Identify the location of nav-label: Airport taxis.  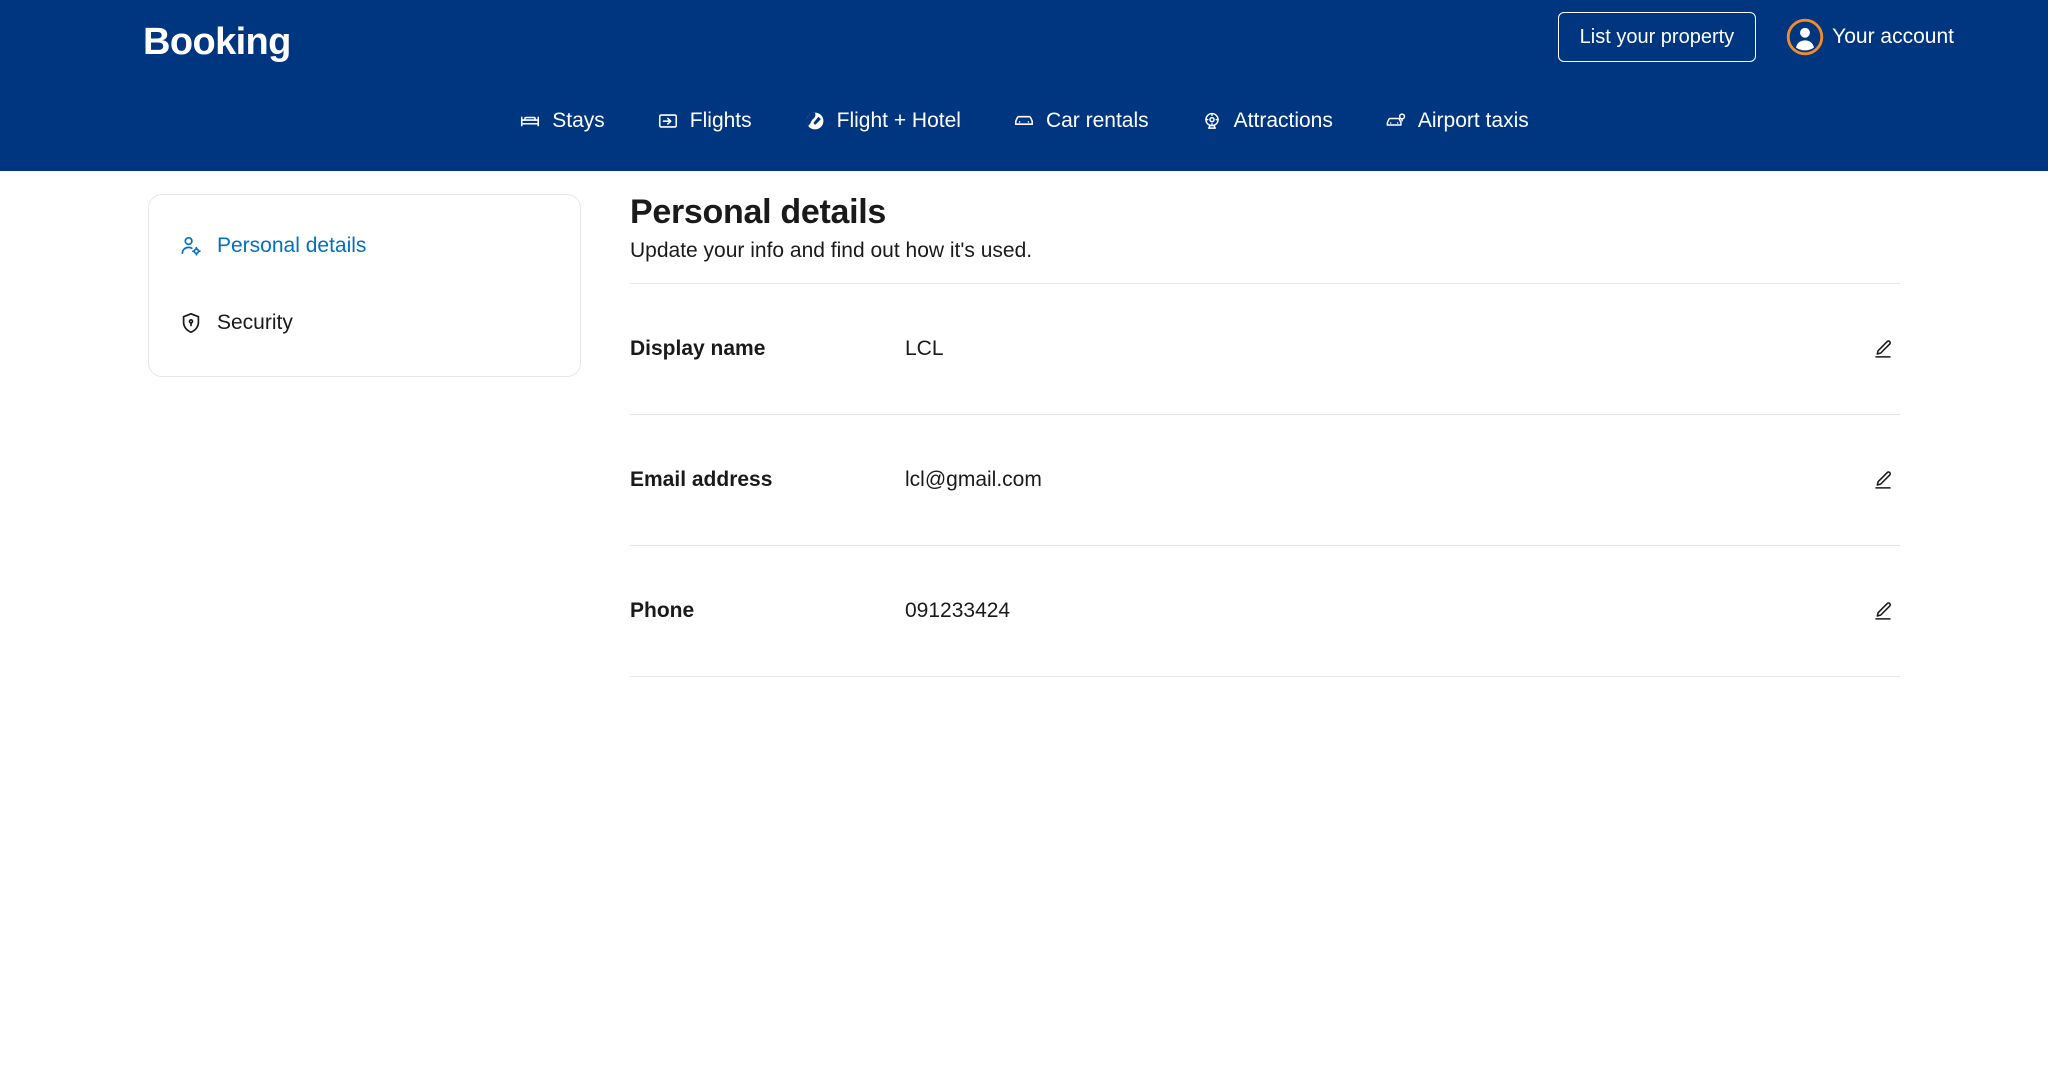
(1473, 120).